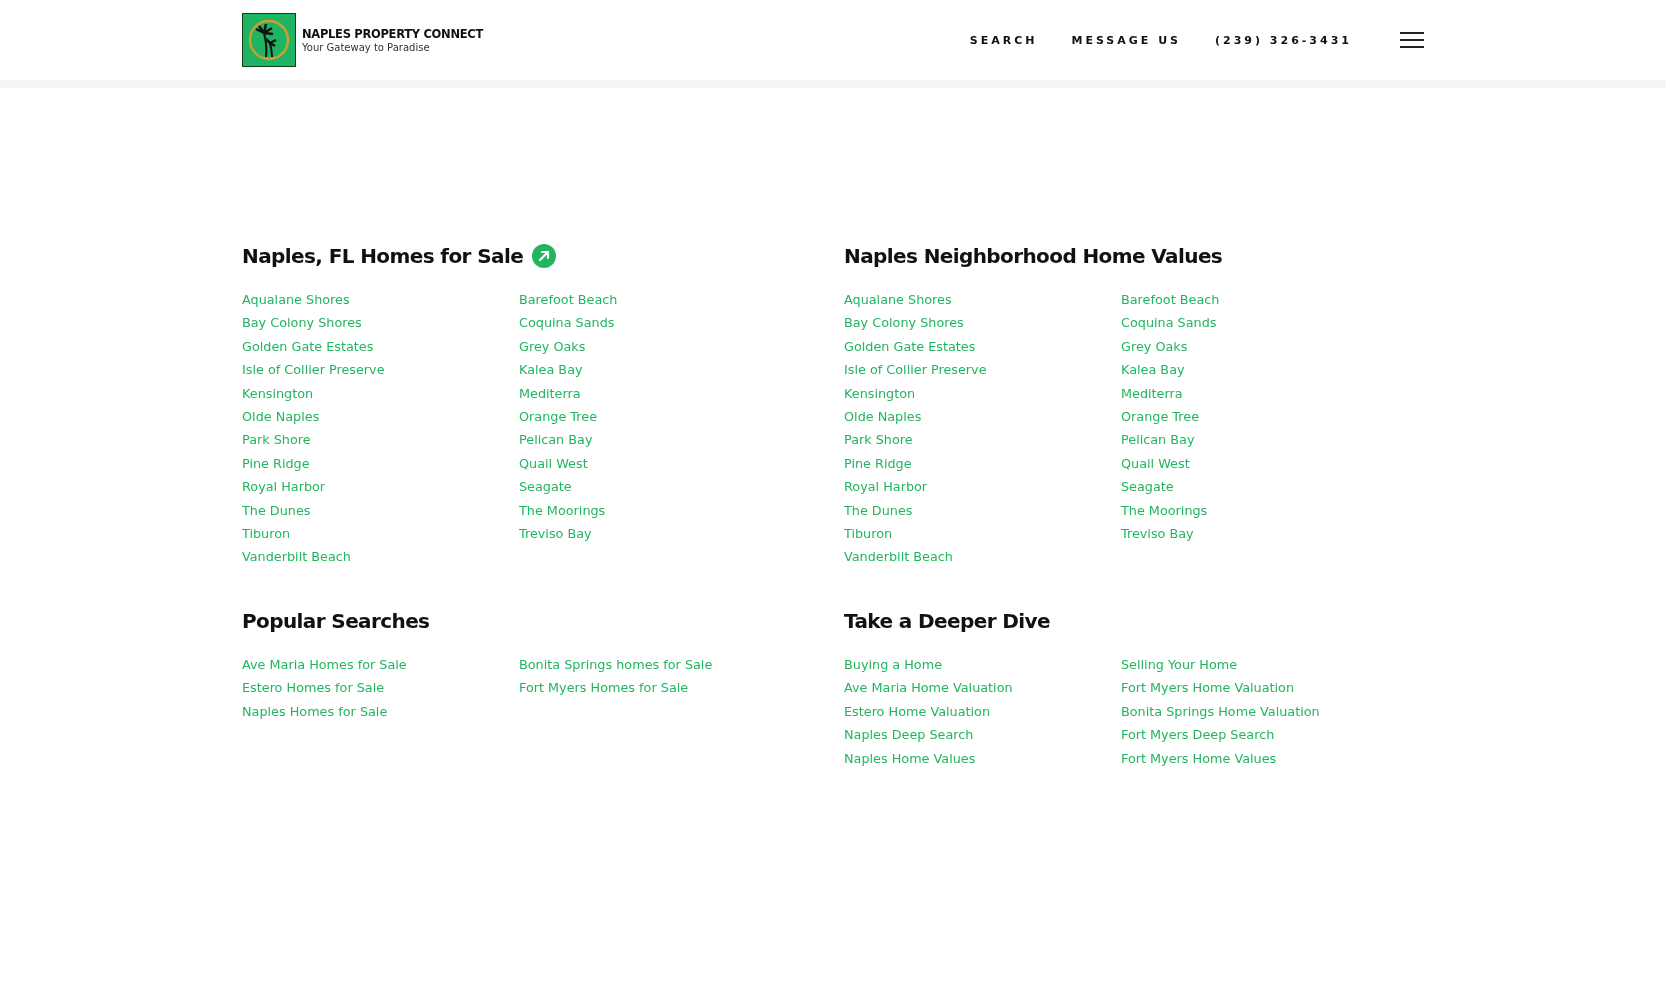  I want to click on area-link: Bonita Springs homes for Sale, so click(616, 664).